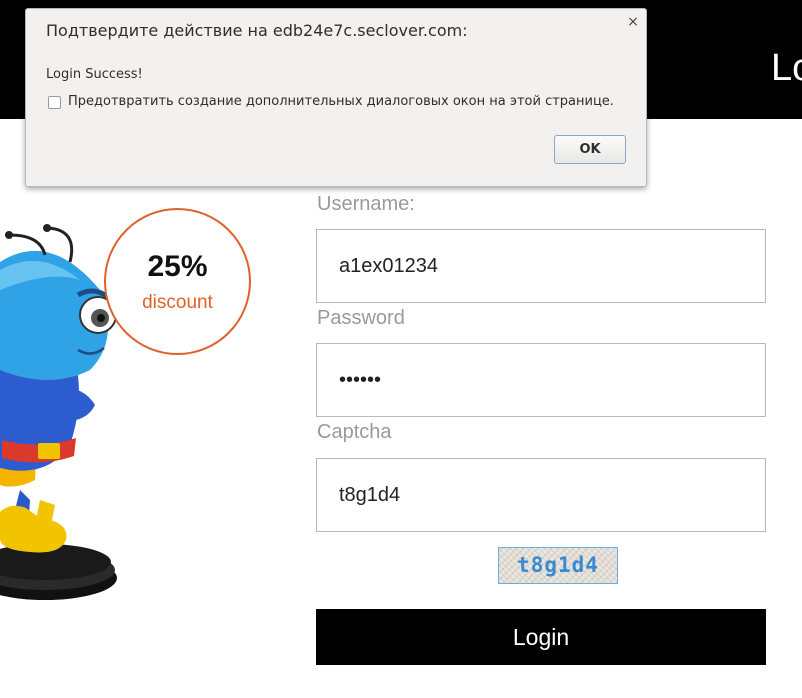  What do you see at coordinates (54, 102) in the screenshot?
I see `checkbox-icon` at bounding box center [54, 102].